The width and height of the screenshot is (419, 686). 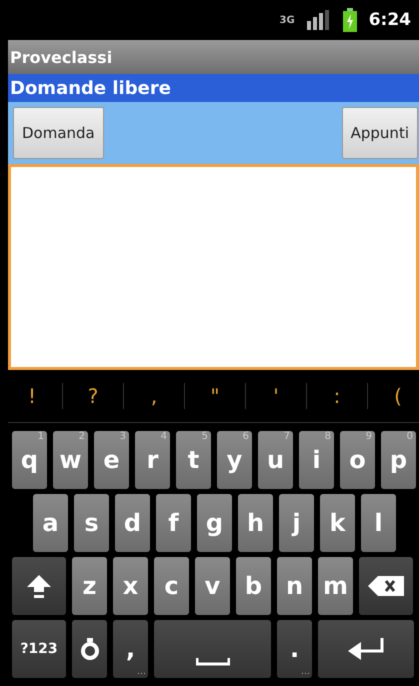 I want to click on signal-icon, so click(x=318, y=20).